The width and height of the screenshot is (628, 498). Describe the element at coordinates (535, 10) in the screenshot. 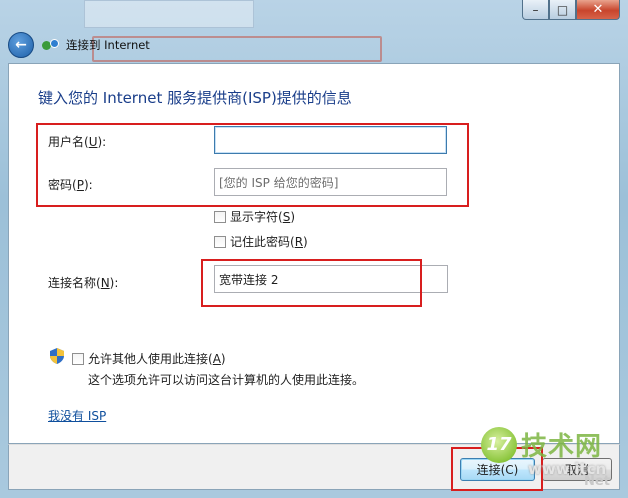

I see `minimize-button: –` at that location.